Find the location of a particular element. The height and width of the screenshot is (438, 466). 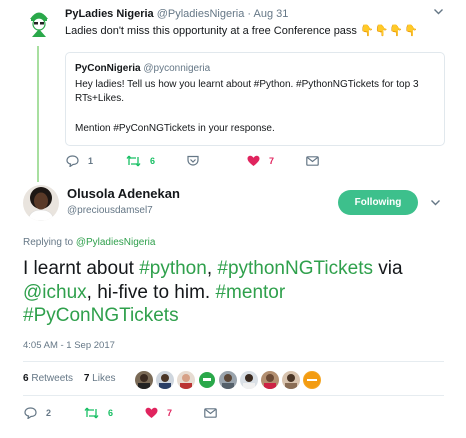

reply-button: 2 is located at coordinates (37, 413).